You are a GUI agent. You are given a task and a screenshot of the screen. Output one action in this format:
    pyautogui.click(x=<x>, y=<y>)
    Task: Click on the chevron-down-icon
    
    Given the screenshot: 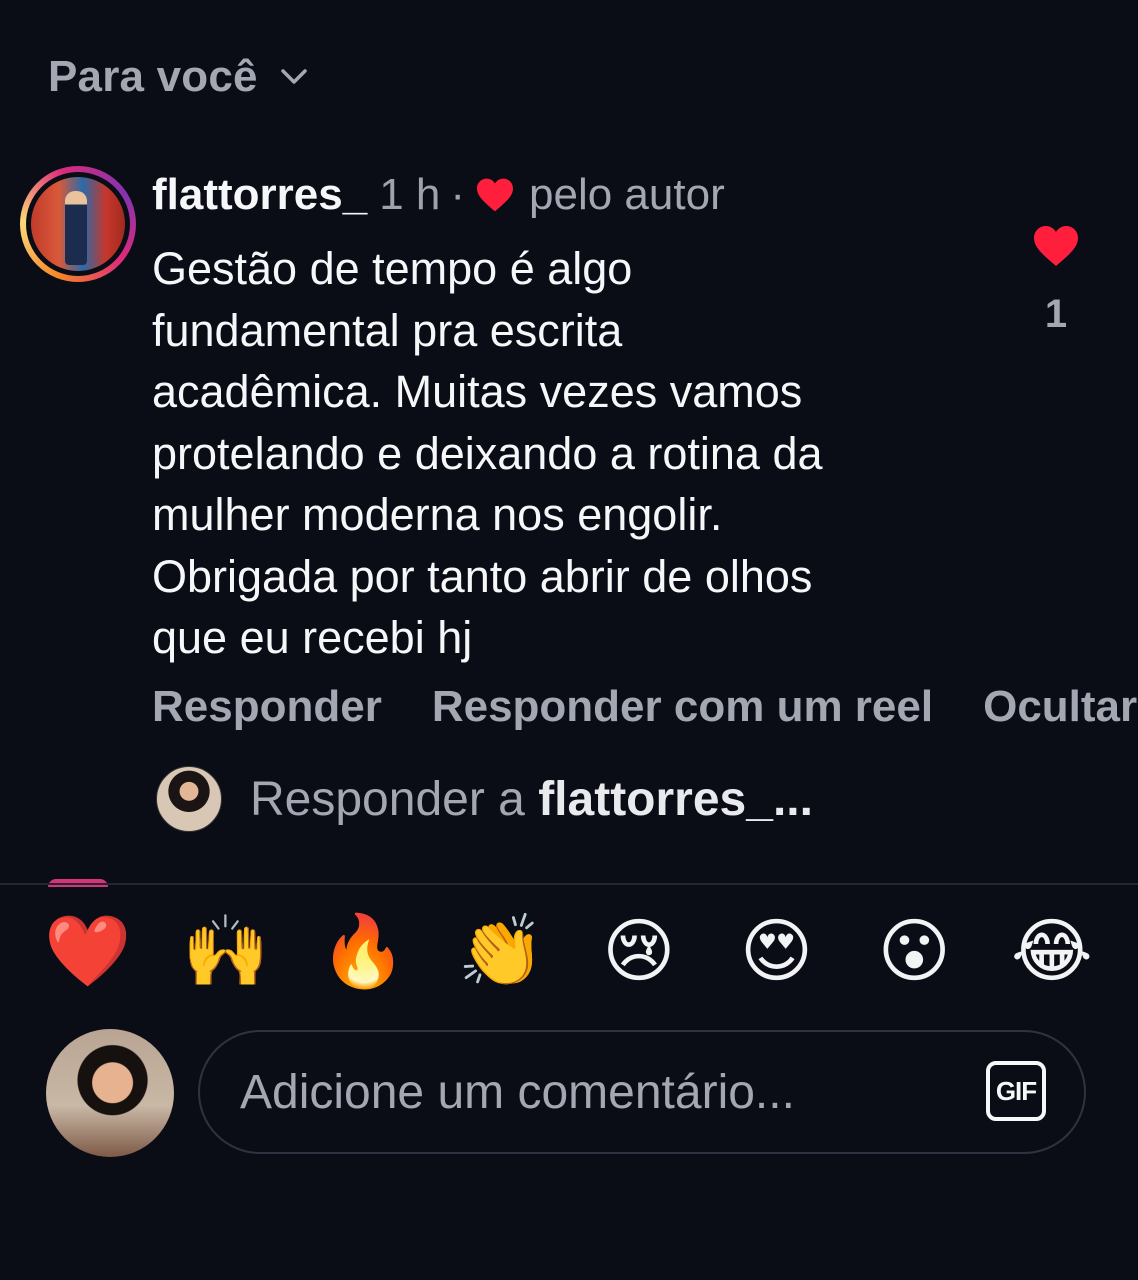 What is the action you would take?
    pyautogui.click(x=293, y=76)
    